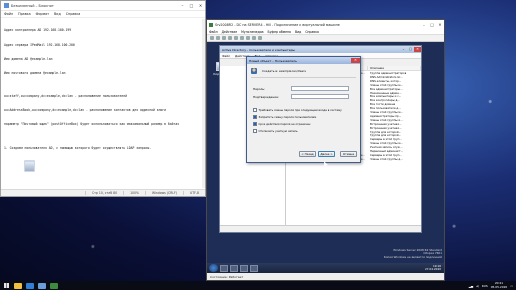  What do you see at coordinates (312, 32) in the screenshot?
I see `vm-menu-help: Справка` at bounding box center [312, 32].